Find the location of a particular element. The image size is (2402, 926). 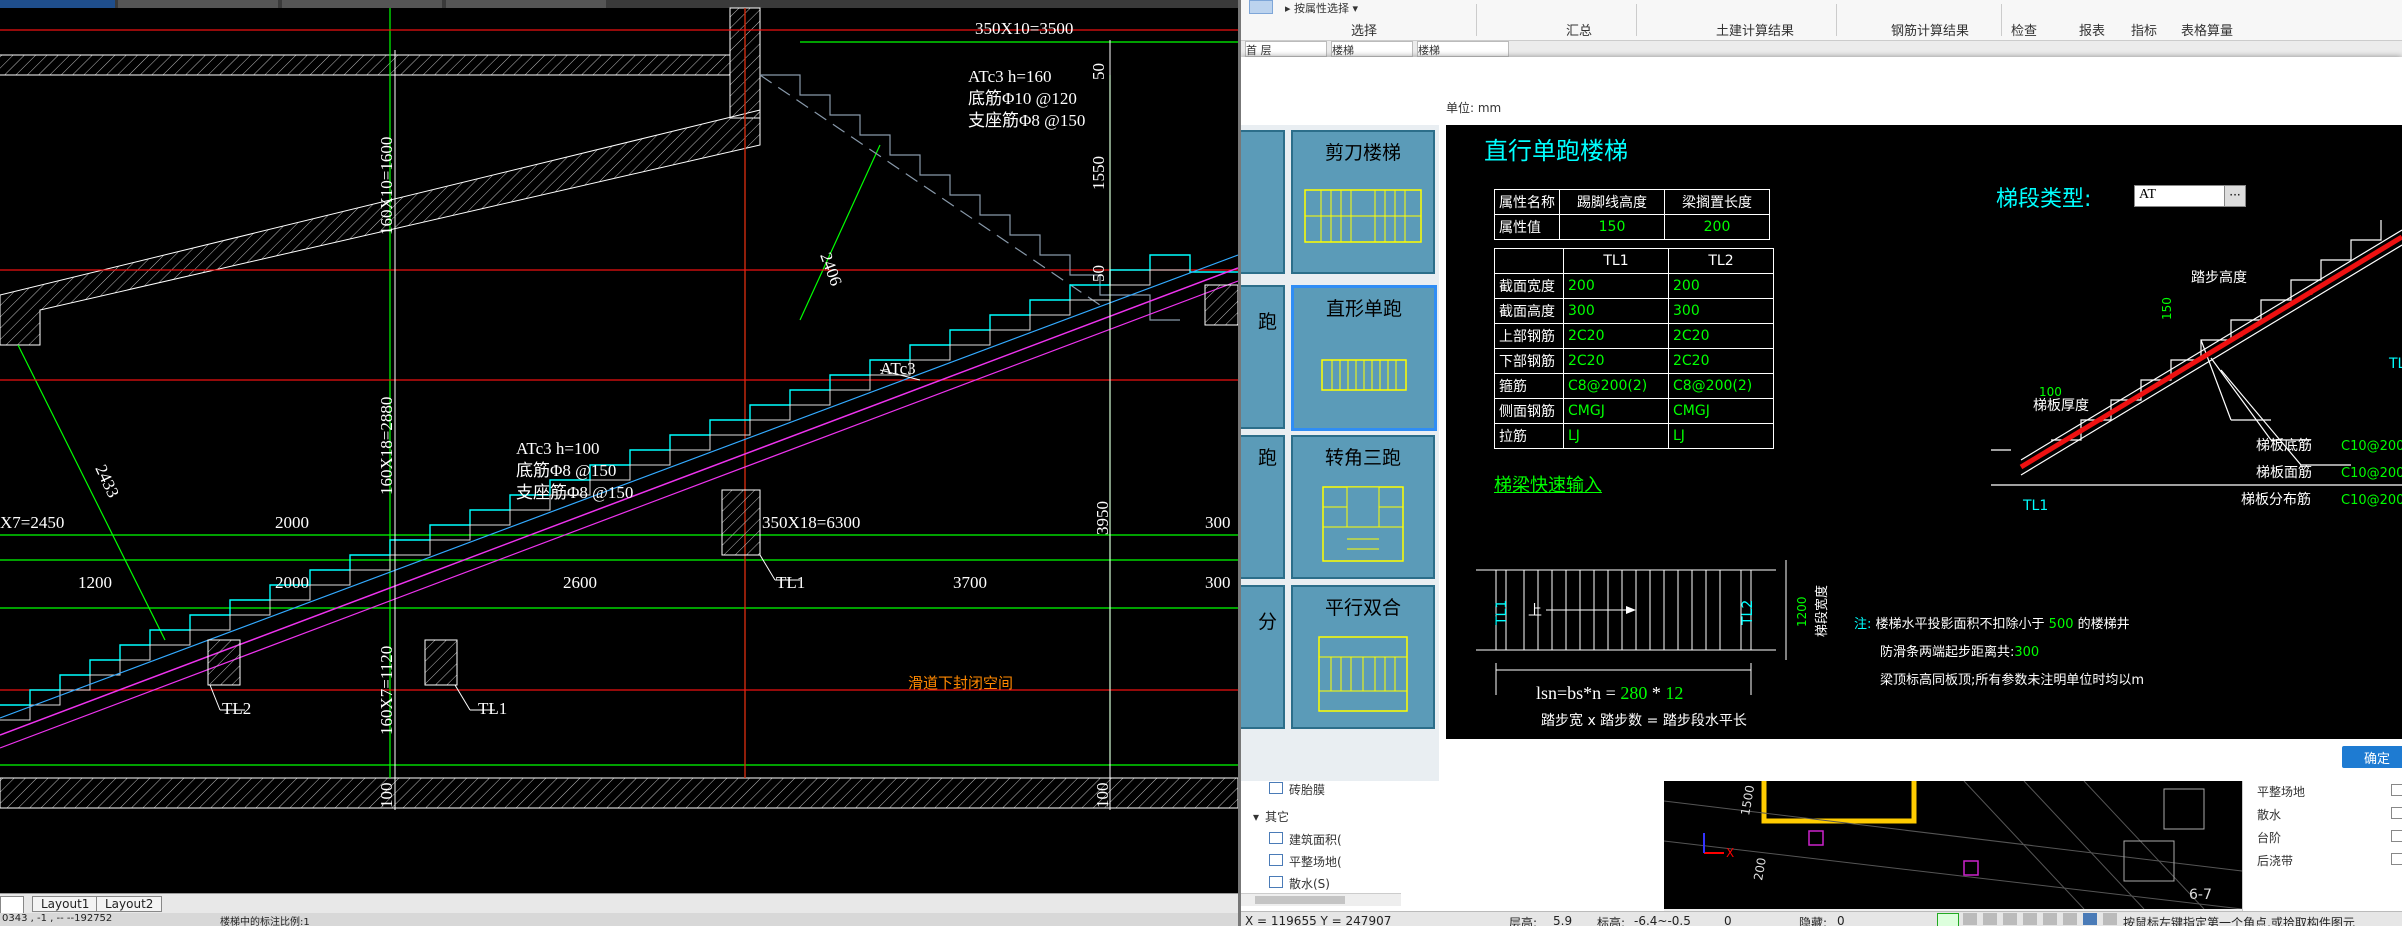

ribbon-group-select: 选择 is located at coordinates (1364, 29).